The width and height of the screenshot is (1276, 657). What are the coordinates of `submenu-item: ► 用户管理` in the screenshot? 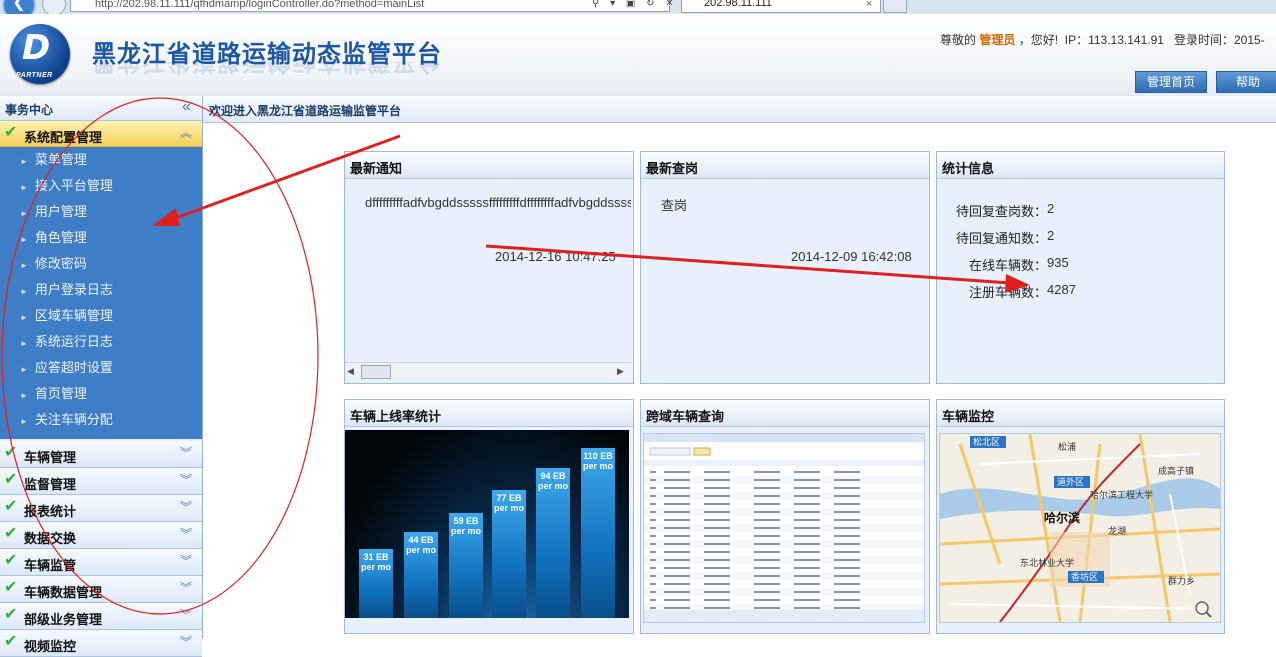 It's located at (53, 212).